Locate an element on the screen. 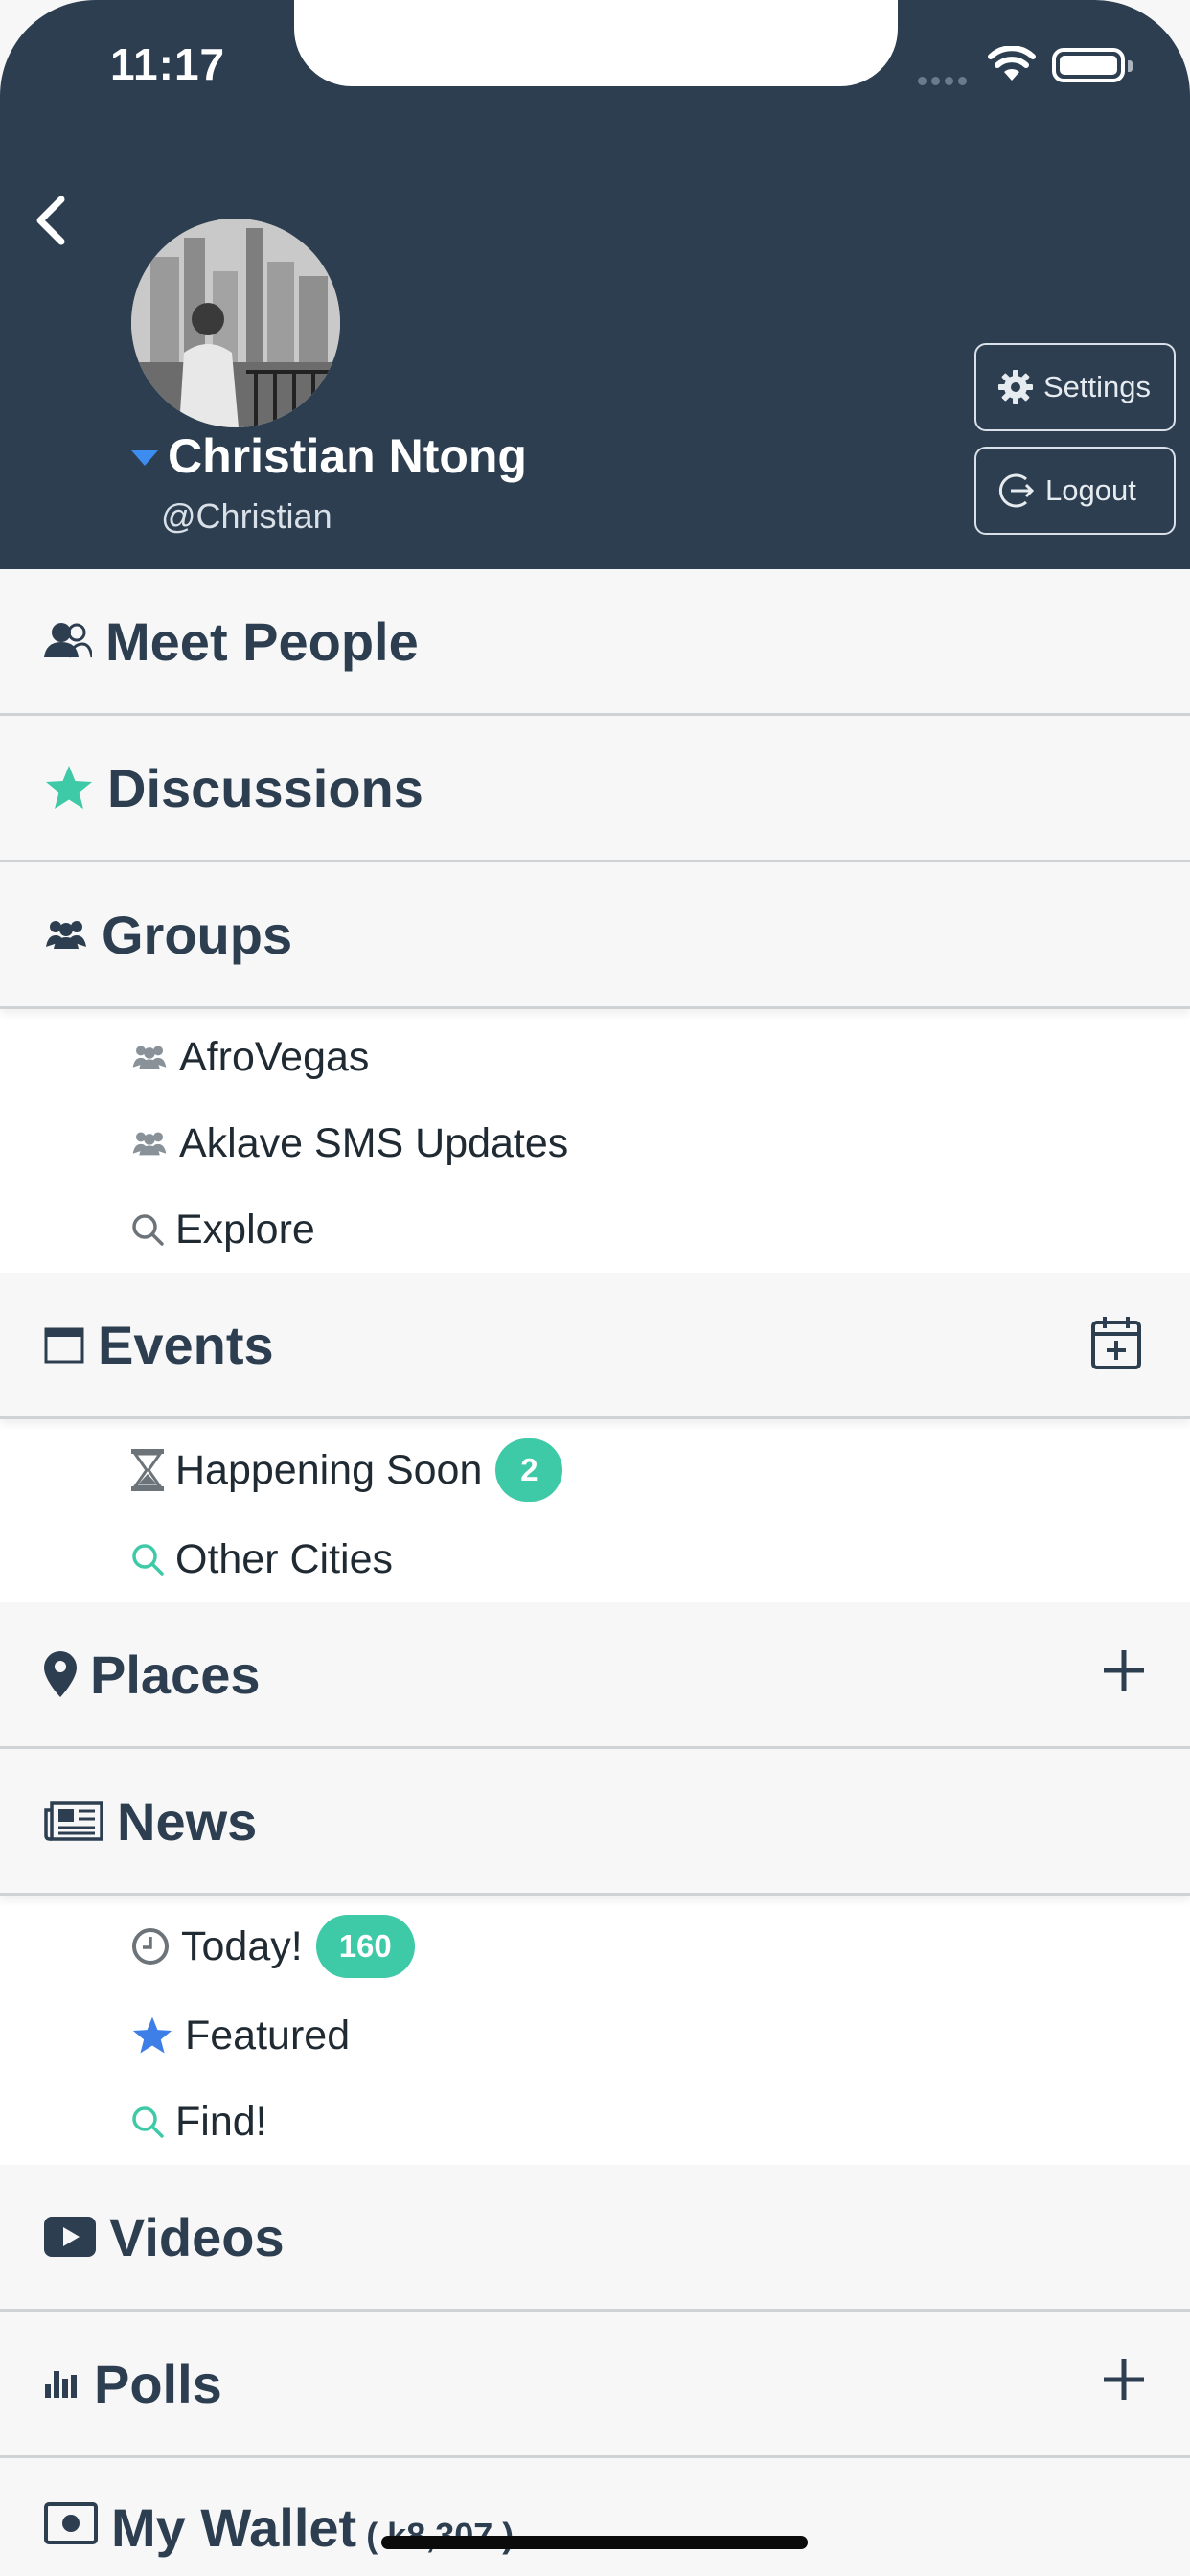  submenu-item-happening-soon: Happening Soon 2 is located at coordinates (595, 1470).